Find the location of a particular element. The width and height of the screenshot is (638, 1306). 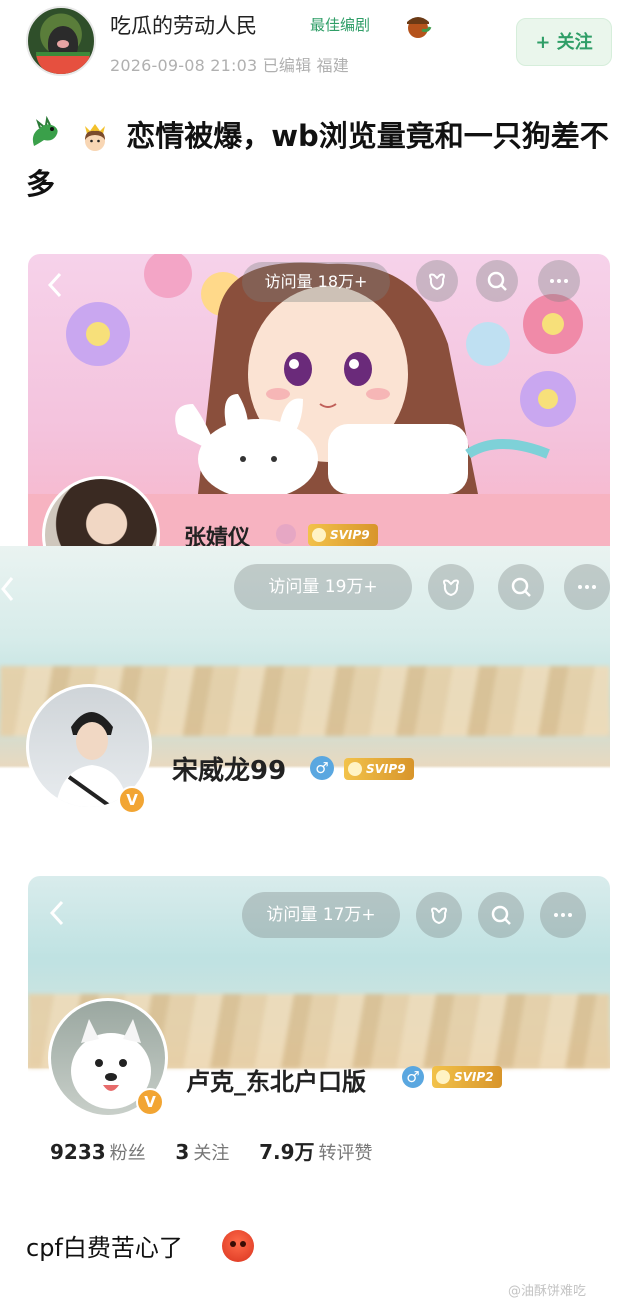

followers-label: 粉丝 is located at coordinates (127, 1153).